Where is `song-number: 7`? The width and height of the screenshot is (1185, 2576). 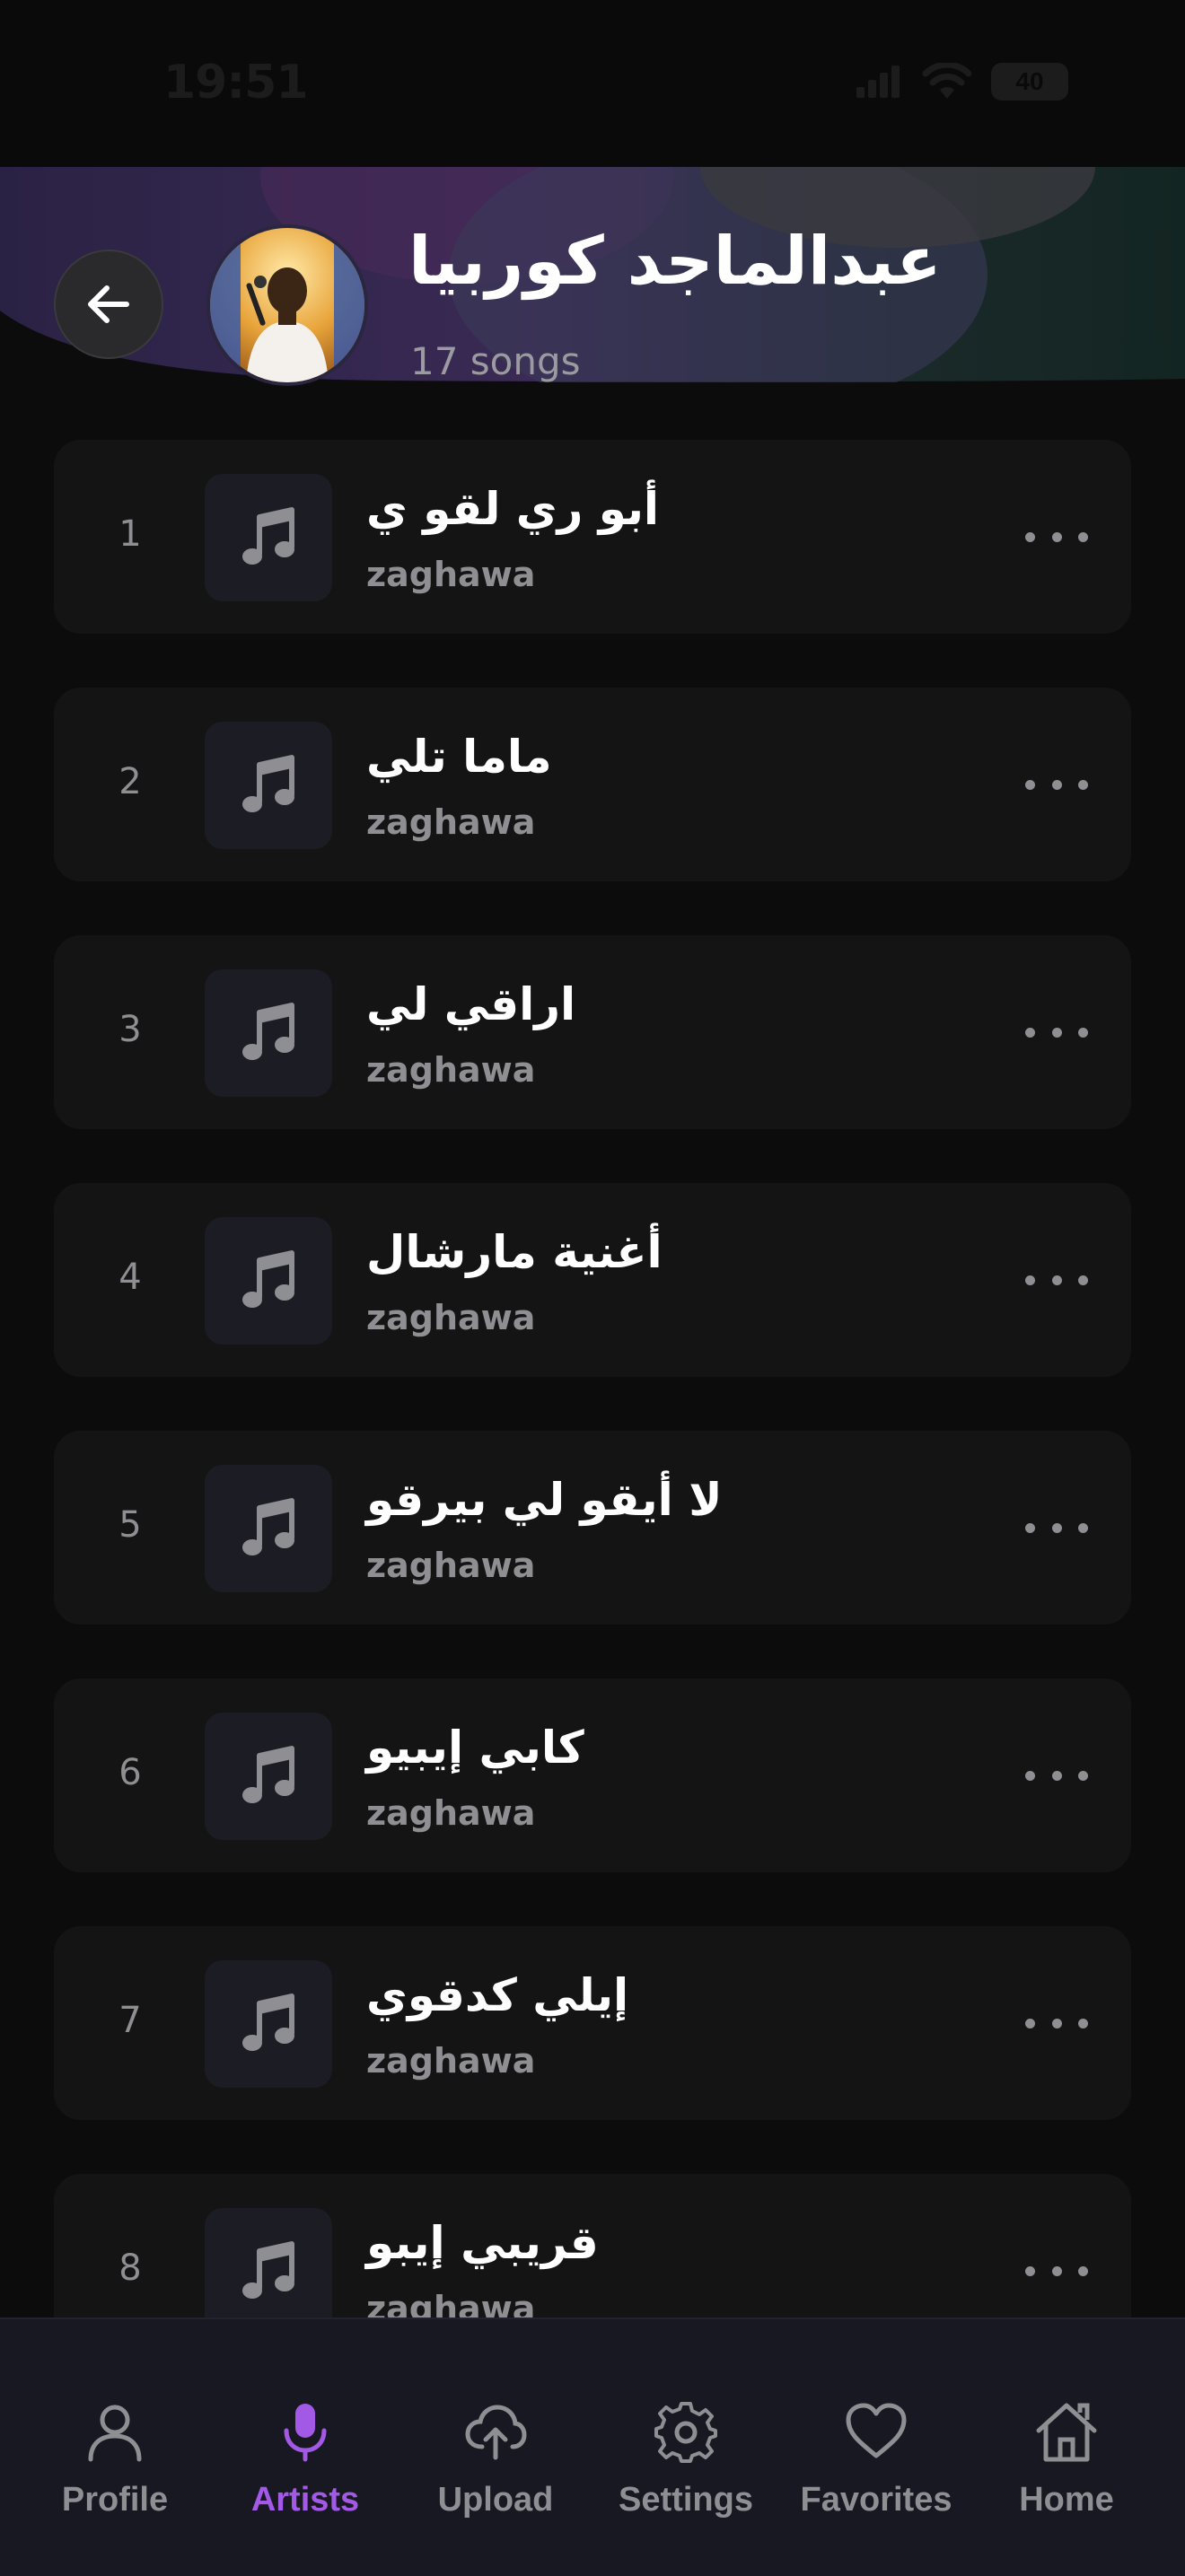
song-number: 7 is located at coordinates (130, 2021).